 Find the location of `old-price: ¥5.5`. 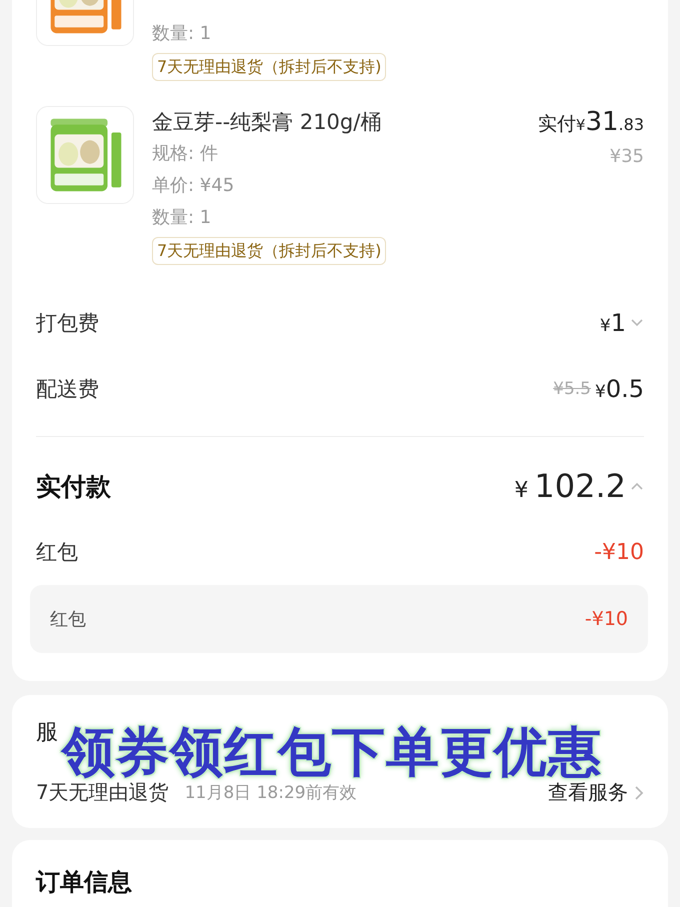

old-price: ¥5.5 is located at coordinates (572, 389).